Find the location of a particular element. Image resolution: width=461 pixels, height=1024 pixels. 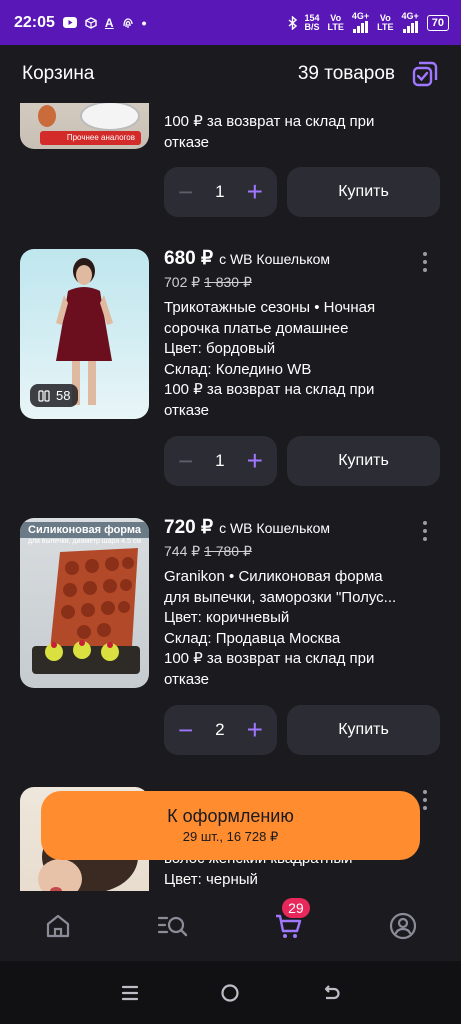

price: 680 ₽ is located at coordinates (189, 258).